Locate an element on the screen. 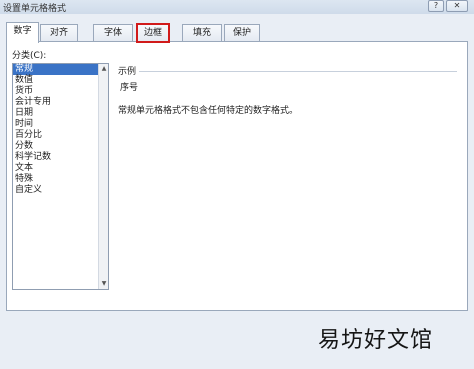 The image size is (474, 369). category-item-general: 常规 is located at coordinates (56, 69).